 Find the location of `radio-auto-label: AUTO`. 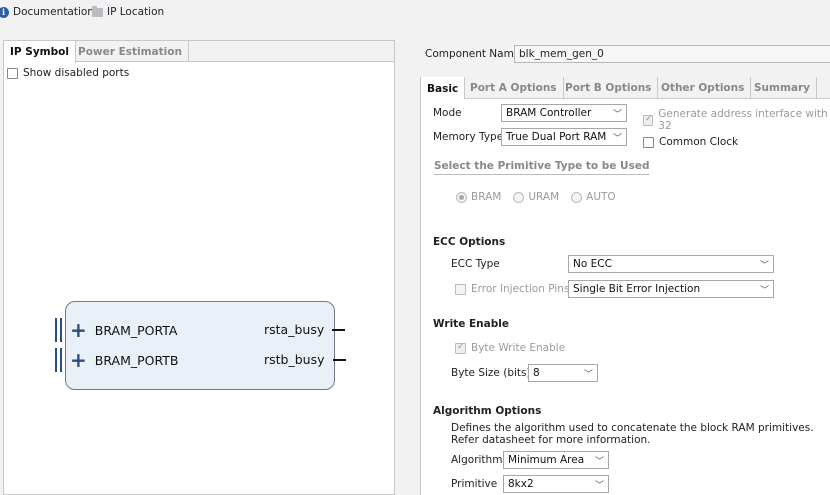

radio-auto-label: AUTO is located at coordinates (601, 197).